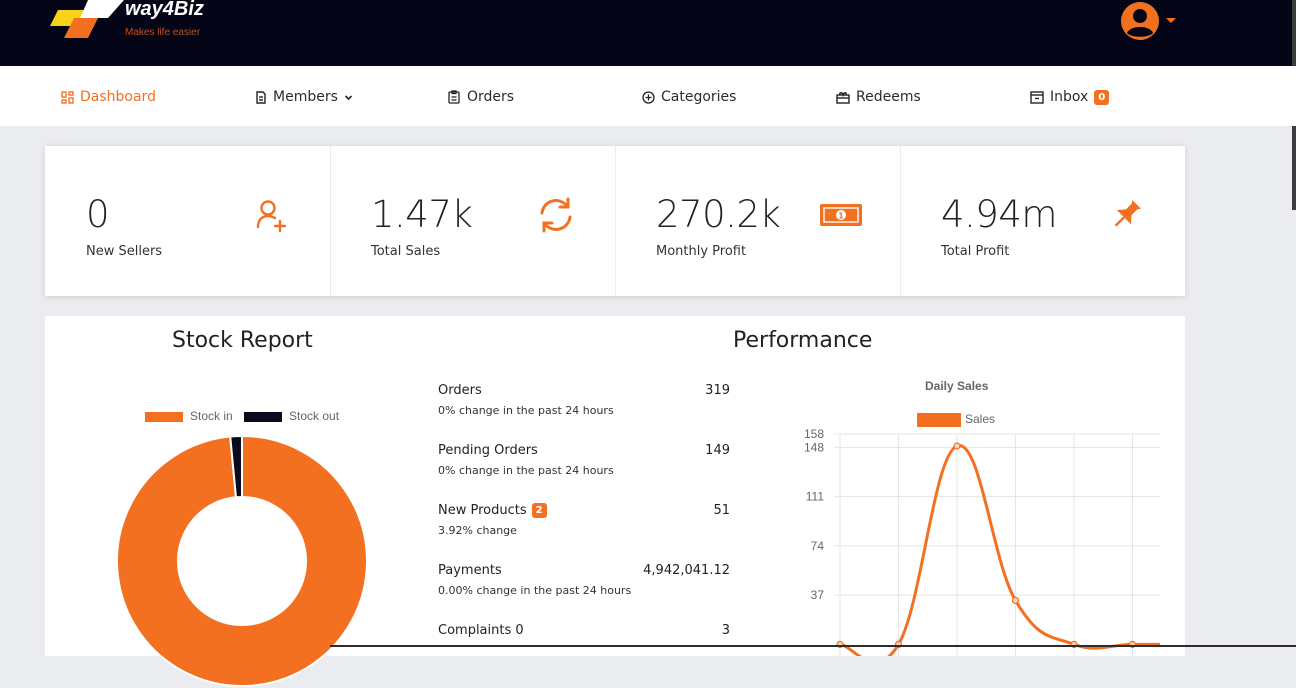 This screenshot has height=688, width=1296. Describe the element at coordinates (939, 420) in the screenshot. I see `legend-sales-swatch` at that location.